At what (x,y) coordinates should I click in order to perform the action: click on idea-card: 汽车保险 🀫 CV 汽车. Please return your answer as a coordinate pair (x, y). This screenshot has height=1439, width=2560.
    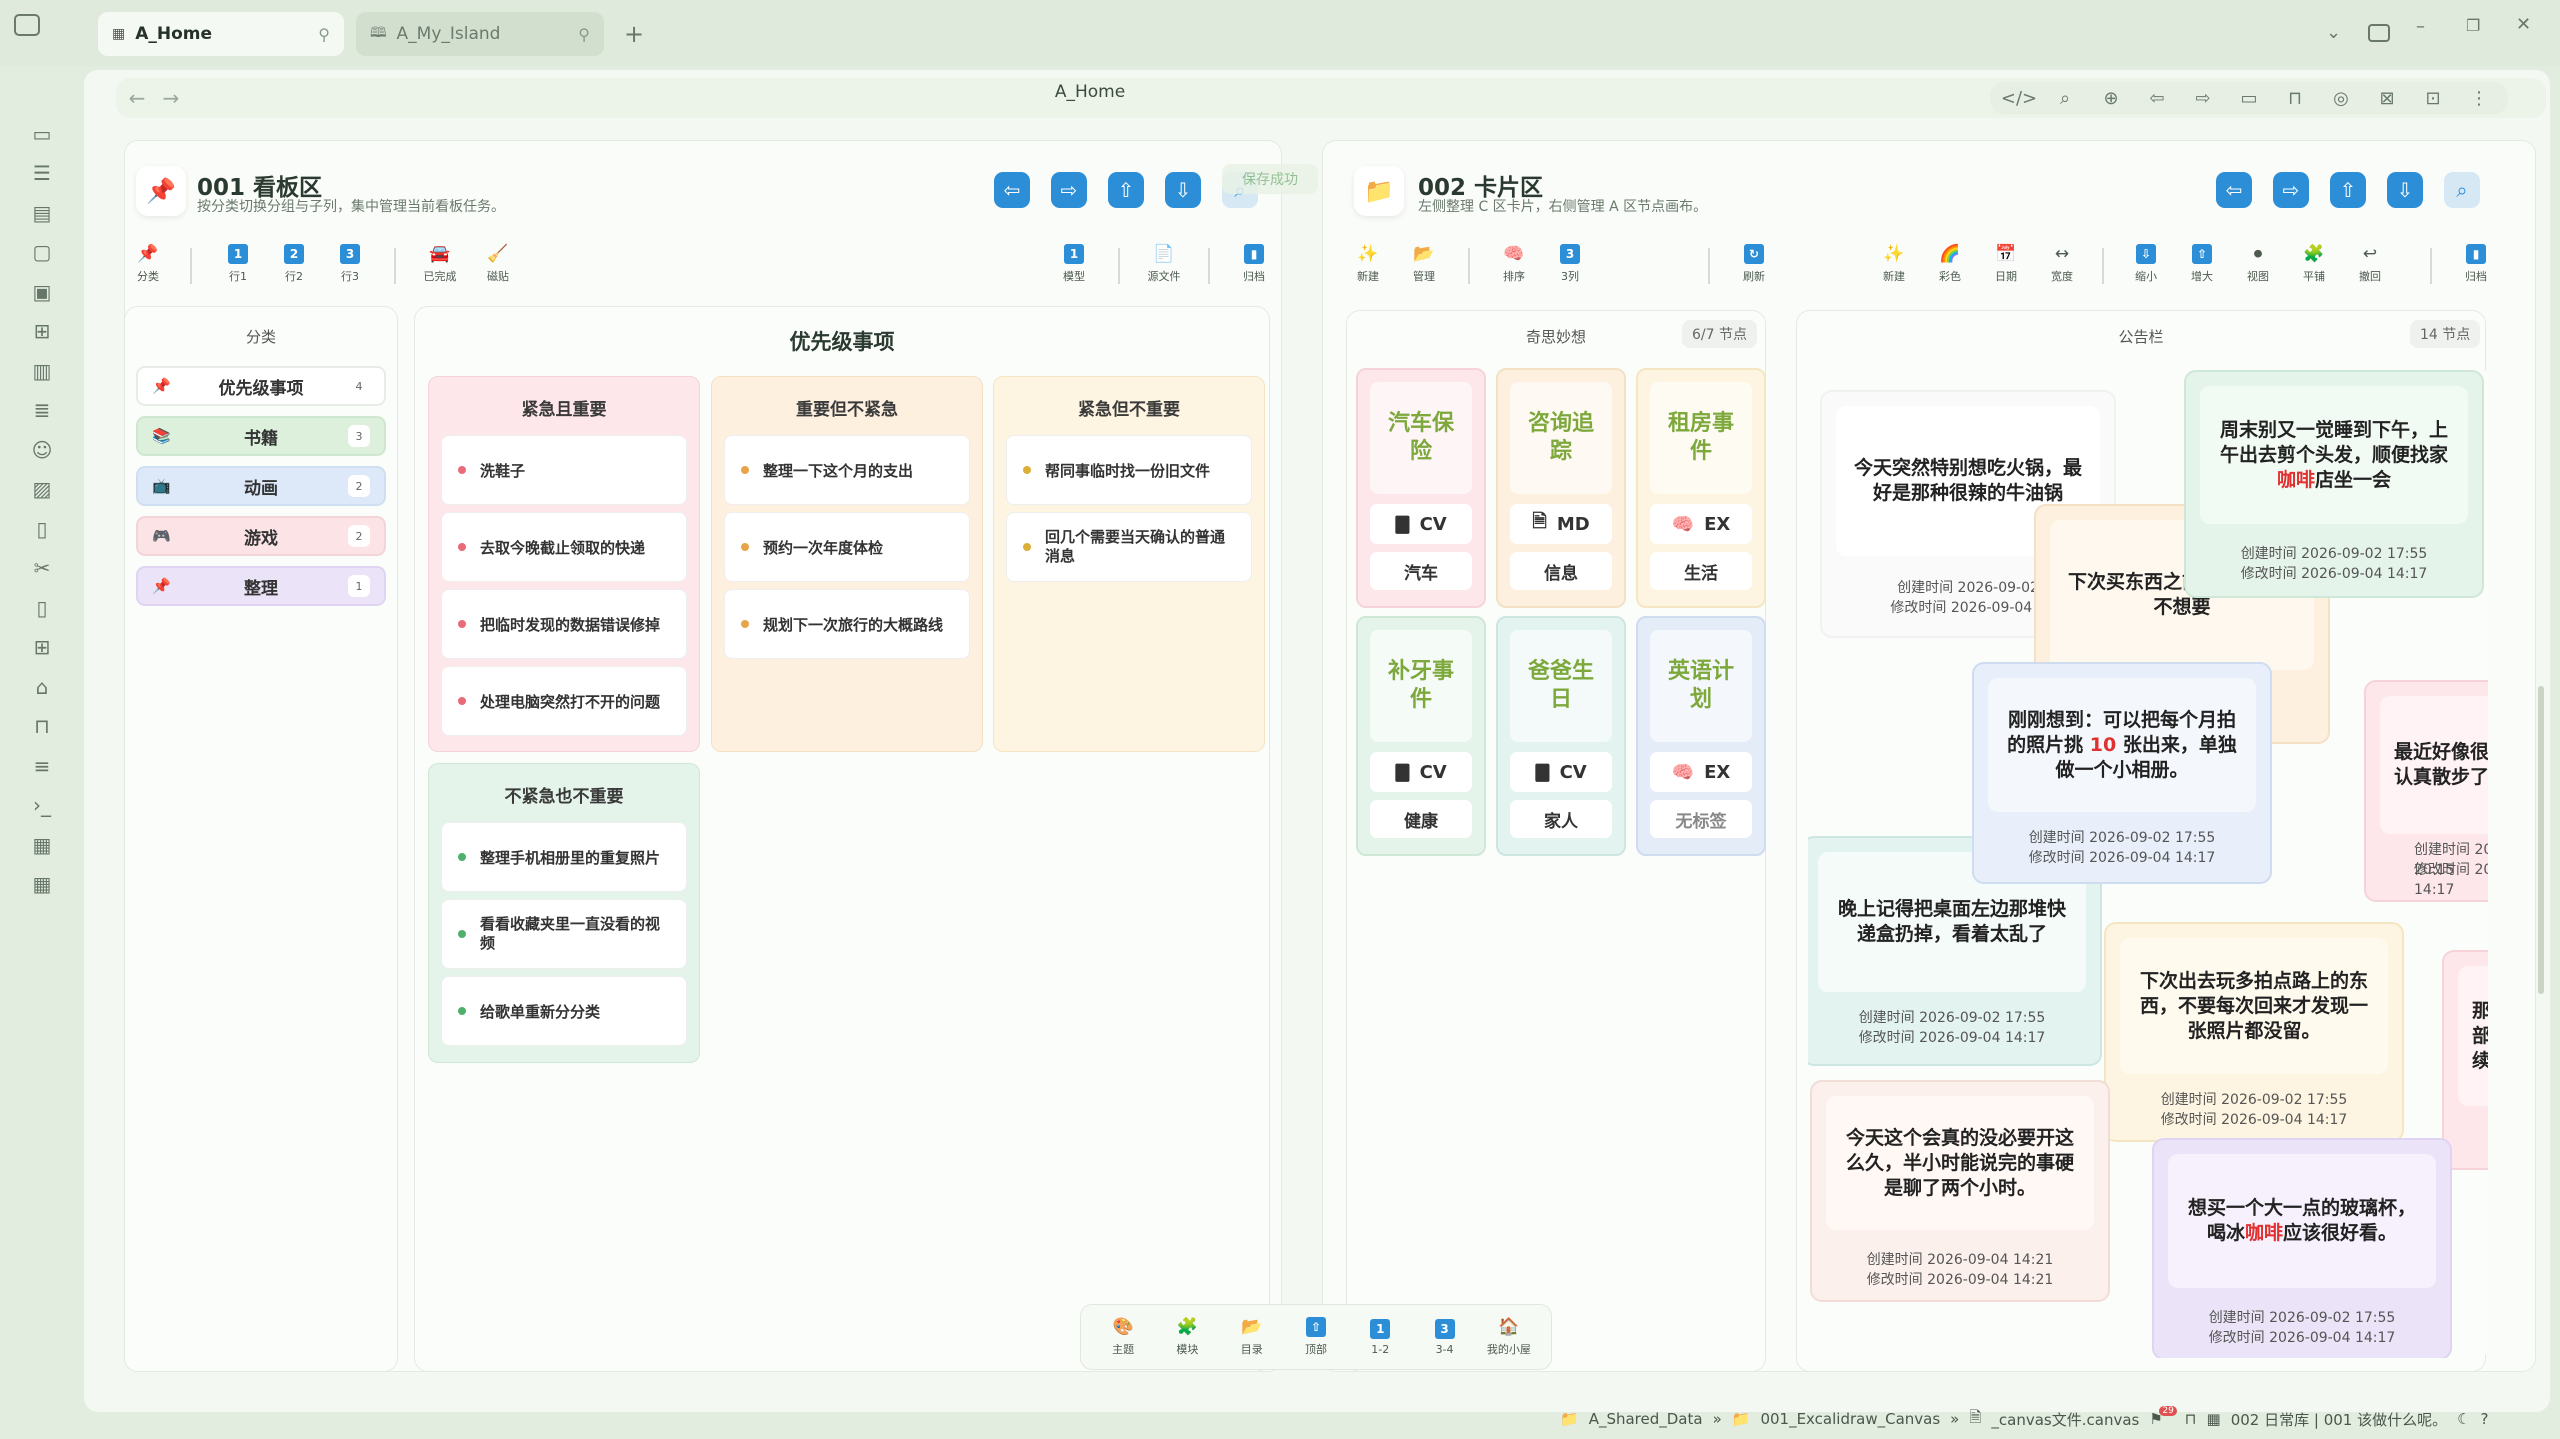
    Looking at the image, I should click on (1421, 488).